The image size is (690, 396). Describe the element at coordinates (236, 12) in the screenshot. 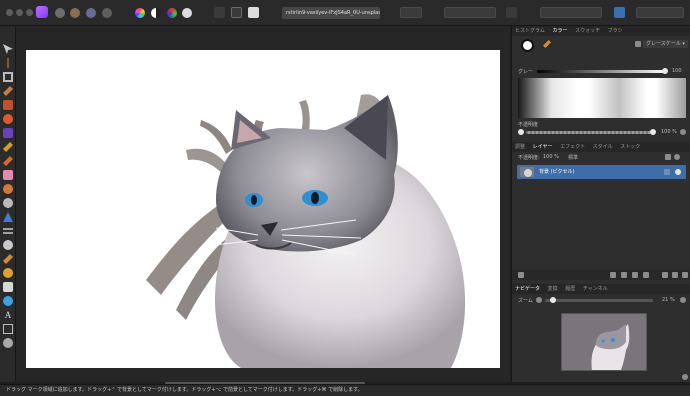

I see `deselect-icon` at that location.